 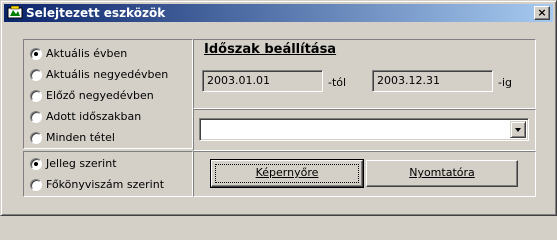 I want to click on chevron-down-icon, so click(x=518, y=129).